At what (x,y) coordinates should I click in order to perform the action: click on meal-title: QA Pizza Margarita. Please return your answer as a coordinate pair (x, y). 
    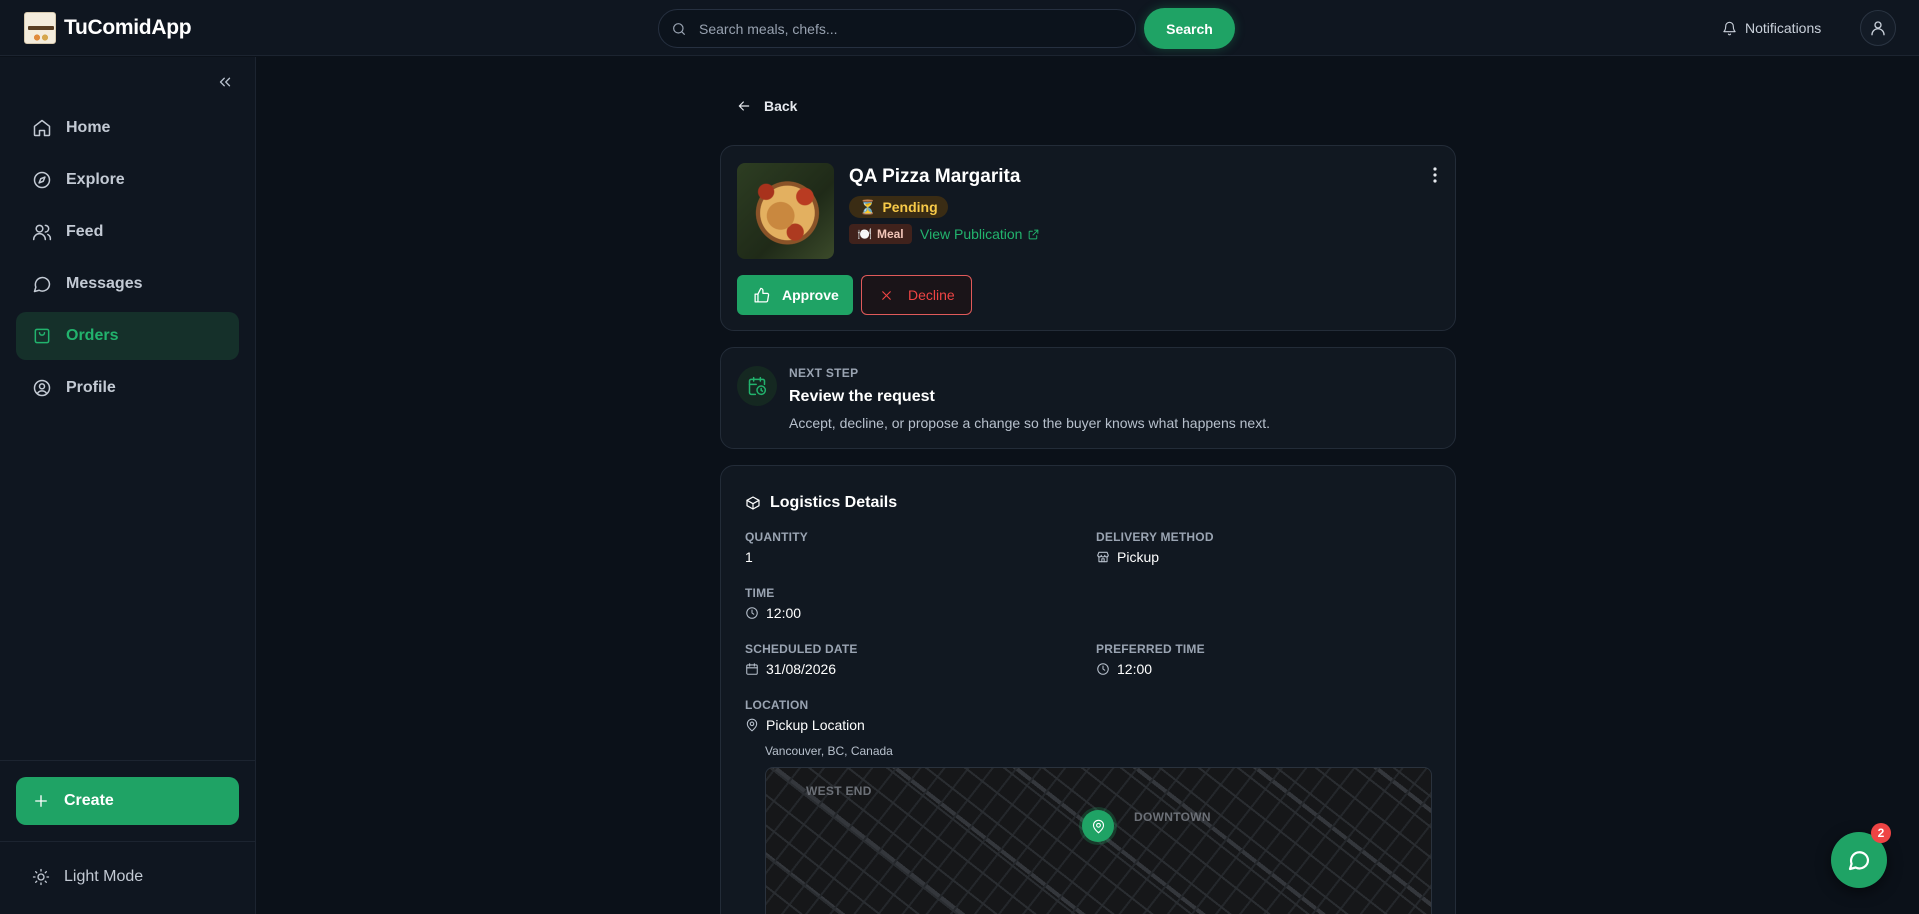
    Looking at the image, I should click on (935, 176).